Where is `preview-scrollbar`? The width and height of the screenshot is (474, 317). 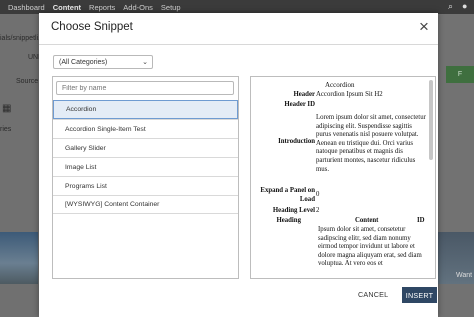
preview-scrollbar is located at coordinates (431, 120).